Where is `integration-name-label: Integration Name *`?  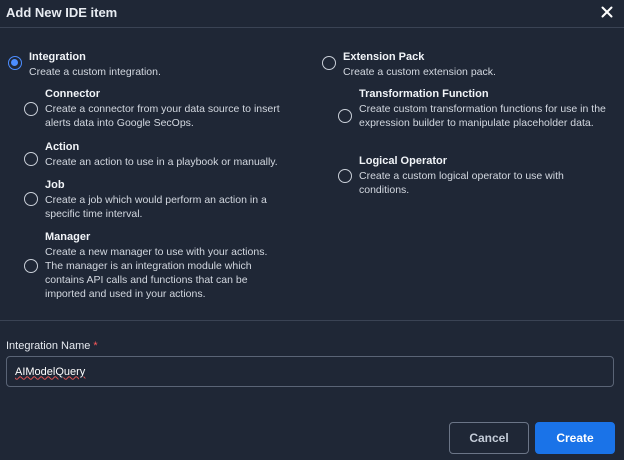
integration-name-label: Integration Name * is located at coordinates (52, 346).